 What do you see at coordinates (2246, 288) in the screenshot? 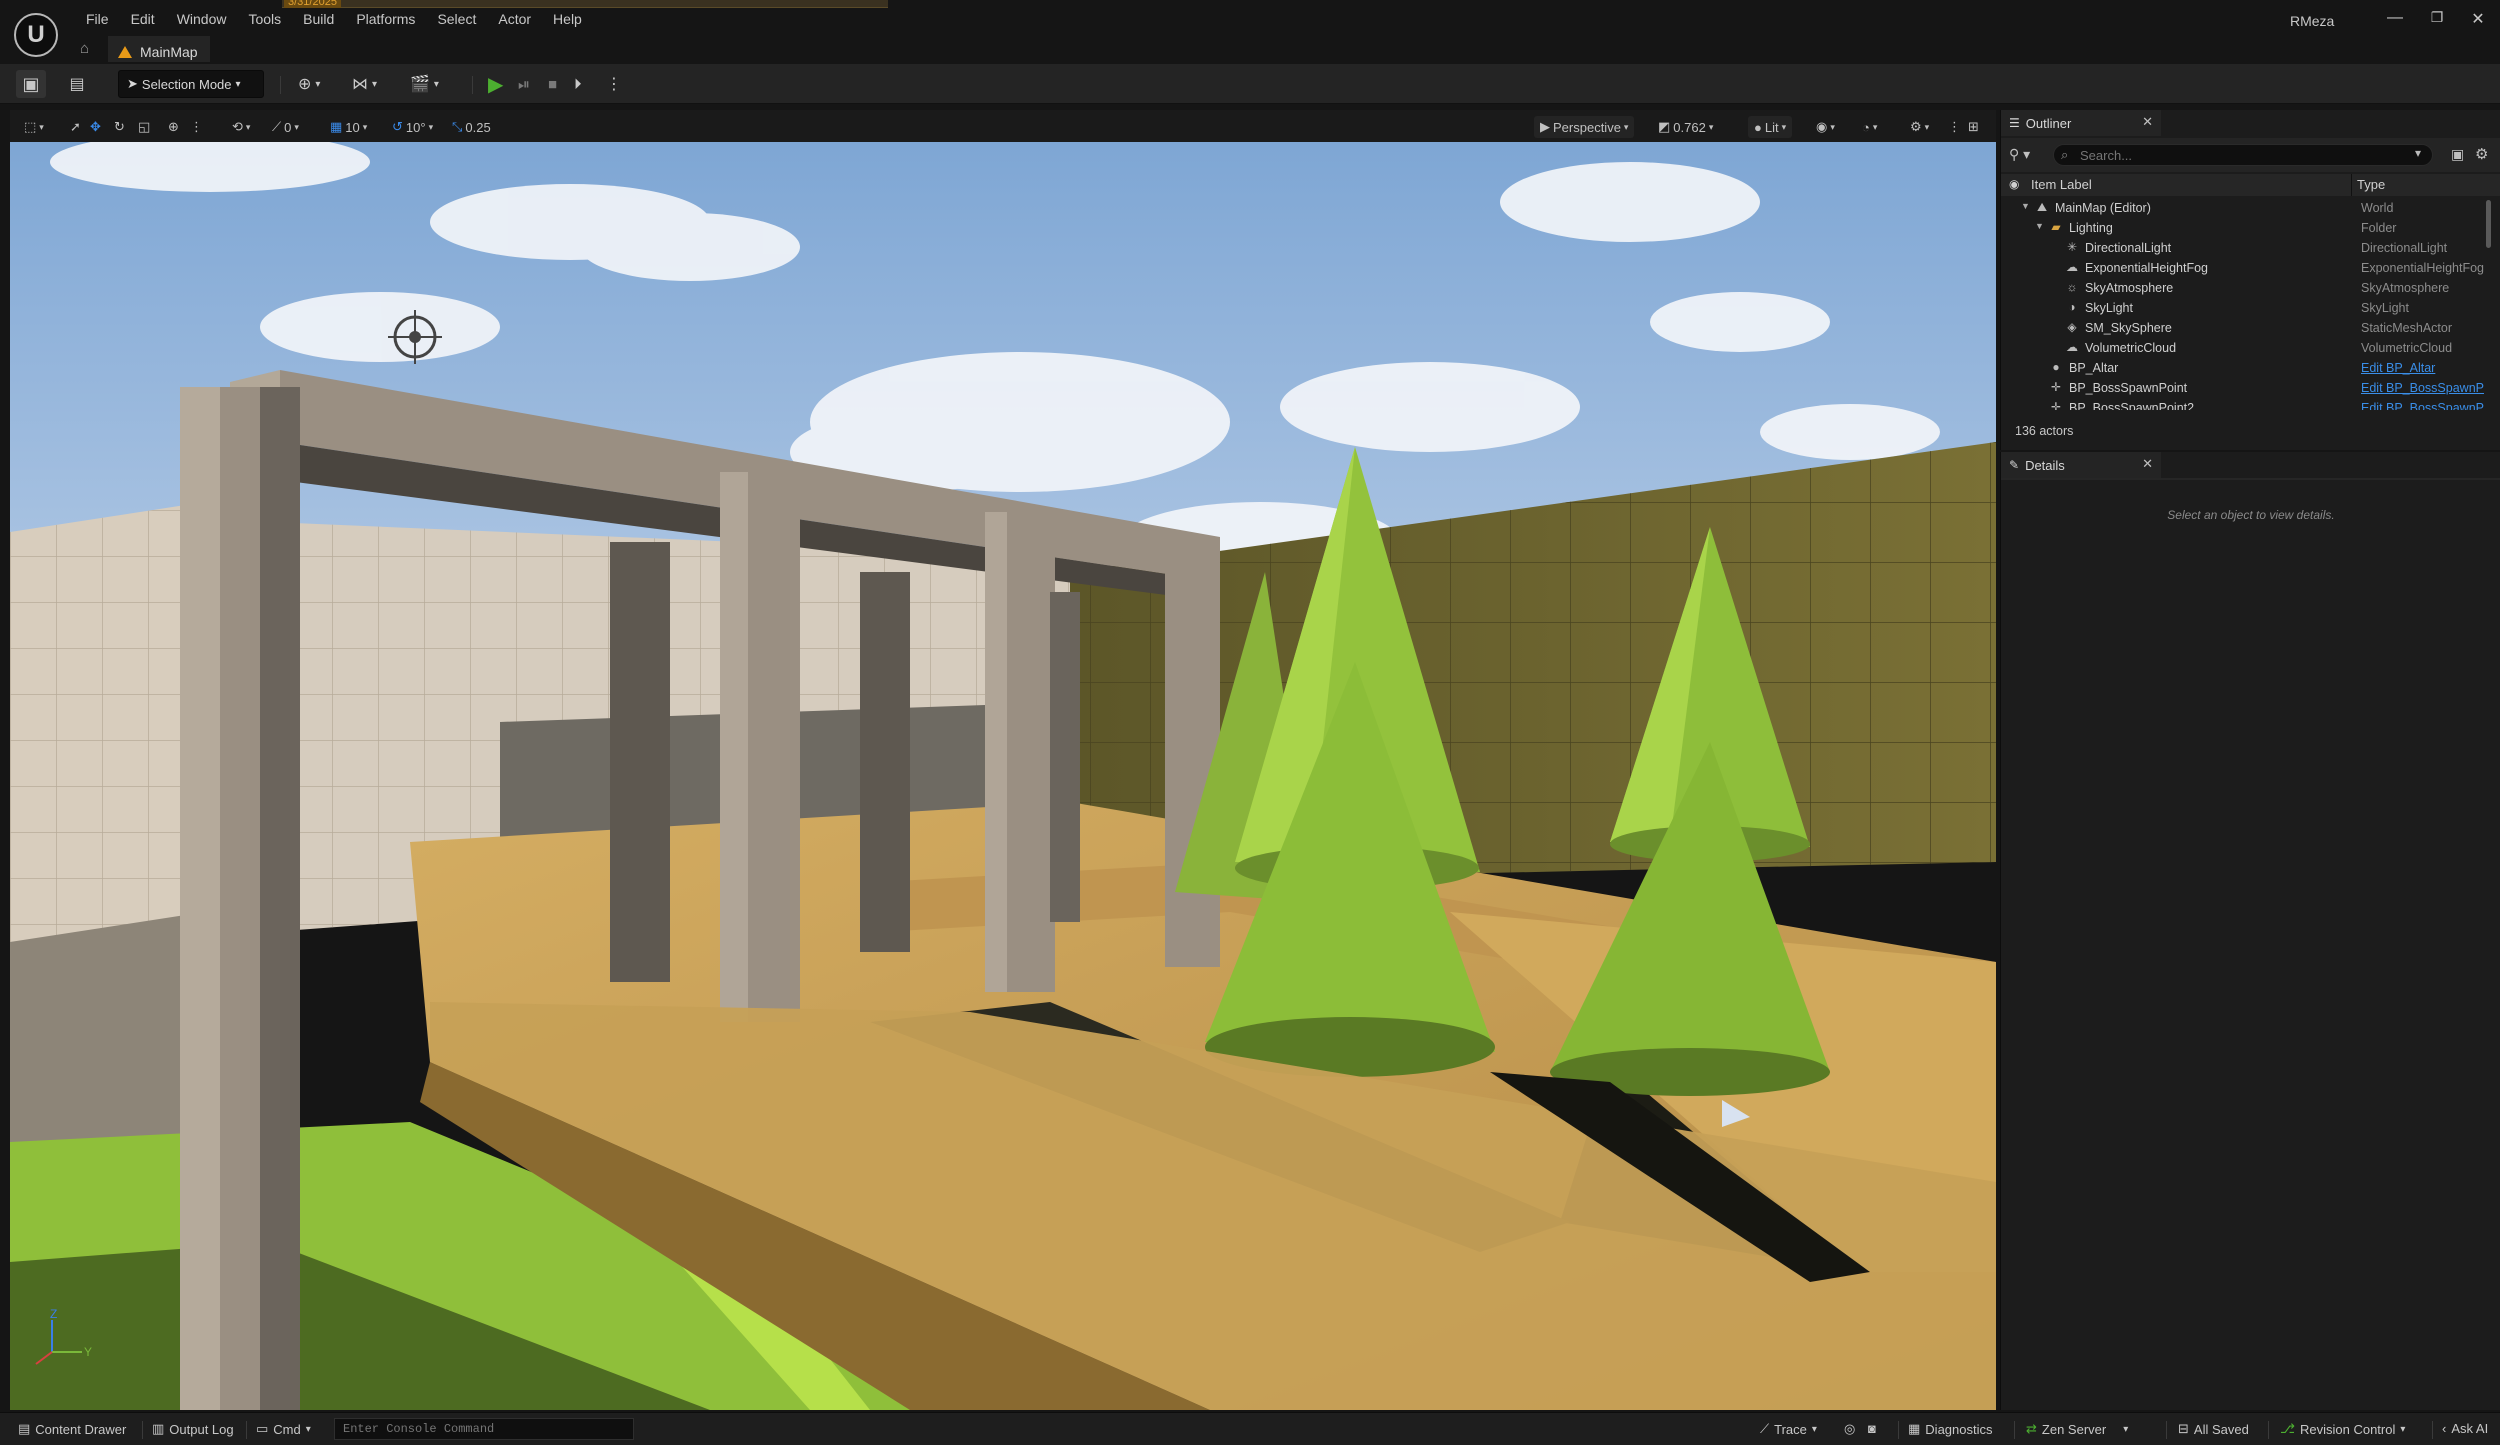
I see `outliner-row: ☼ SkyAtmosphere SkyAtmosphere` at bounding box center [2246, 288].